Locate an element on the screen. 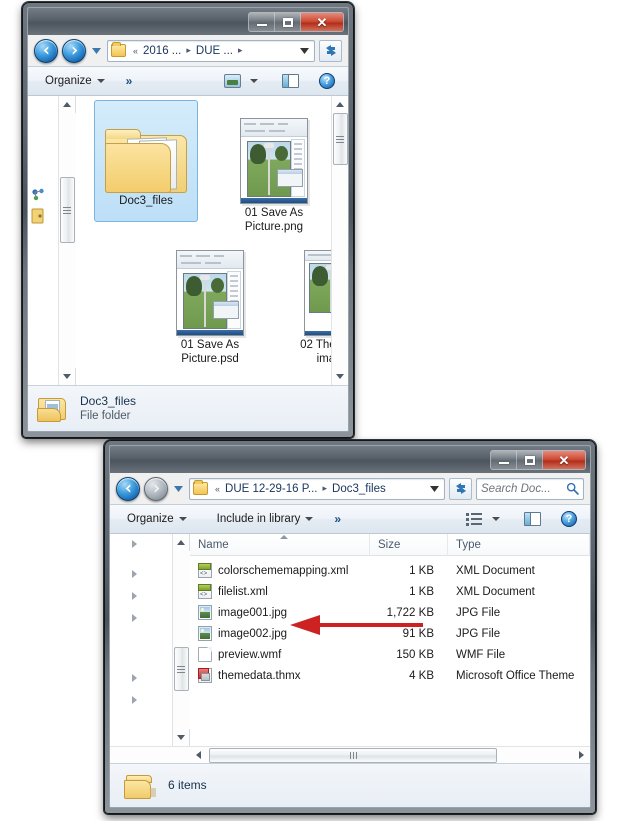 Image resolution: width=620 pixels, height=821 pixels. column-header-name: Name is located at coordinates (280, 545).